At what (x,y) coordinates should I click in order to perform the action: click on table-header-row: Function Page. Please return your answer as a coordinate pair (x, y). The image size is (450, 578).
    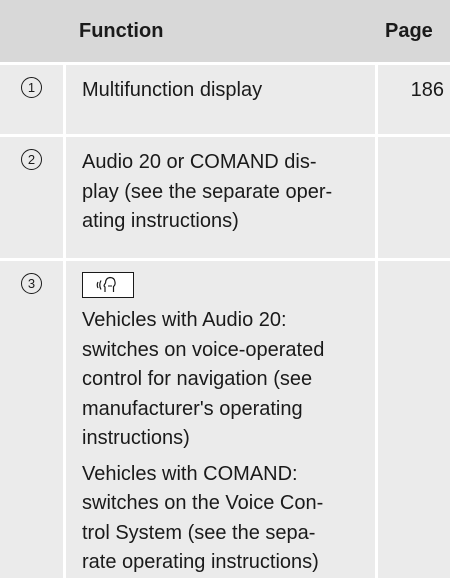
    Looking at the image, I should click on (225, 31).